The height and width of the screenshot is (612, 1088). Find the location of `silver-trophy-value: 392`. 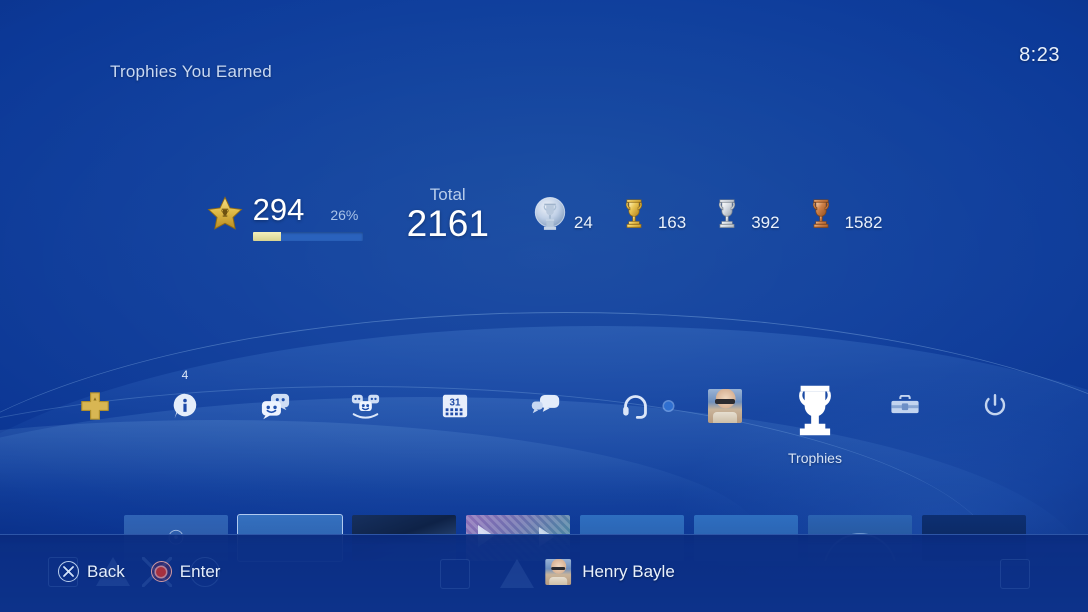

silver-trophy-value: 392 is located at coordinates (765, 222).